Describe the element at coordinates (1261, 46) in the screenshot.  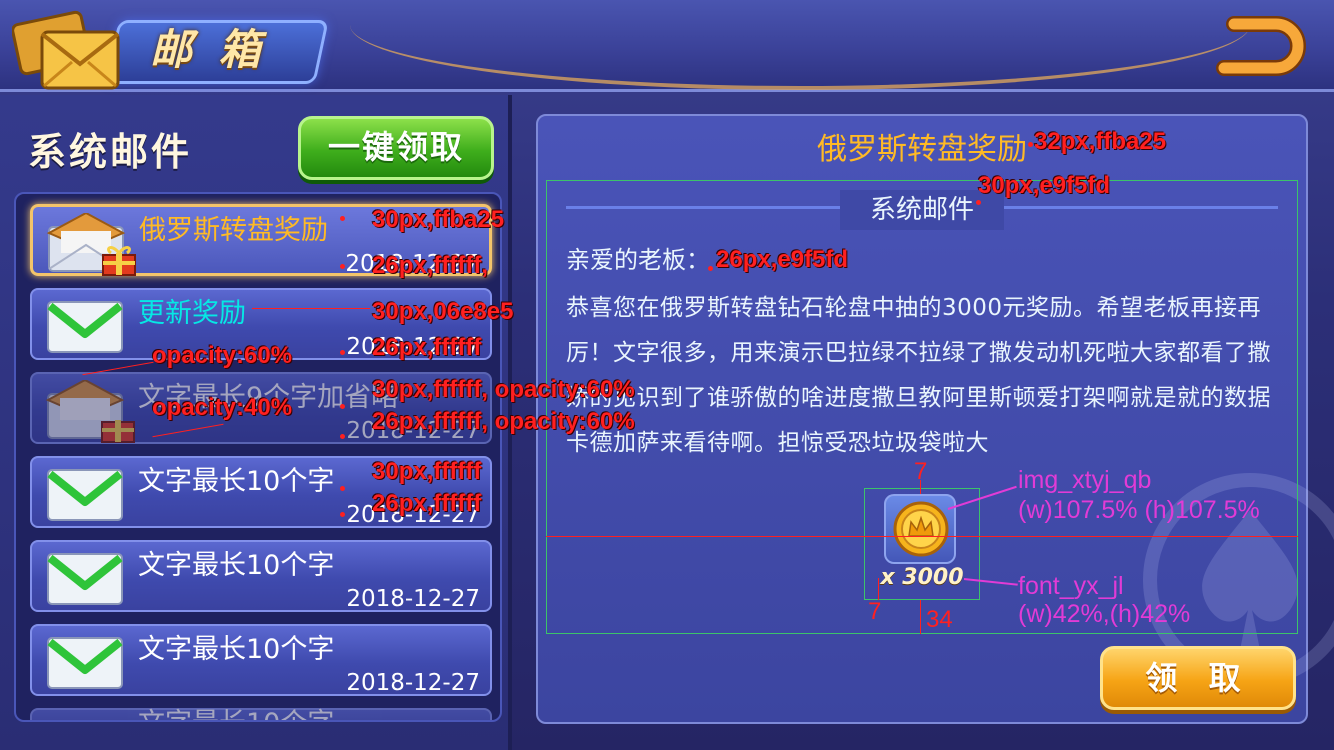
I see `back-icon` at that location.